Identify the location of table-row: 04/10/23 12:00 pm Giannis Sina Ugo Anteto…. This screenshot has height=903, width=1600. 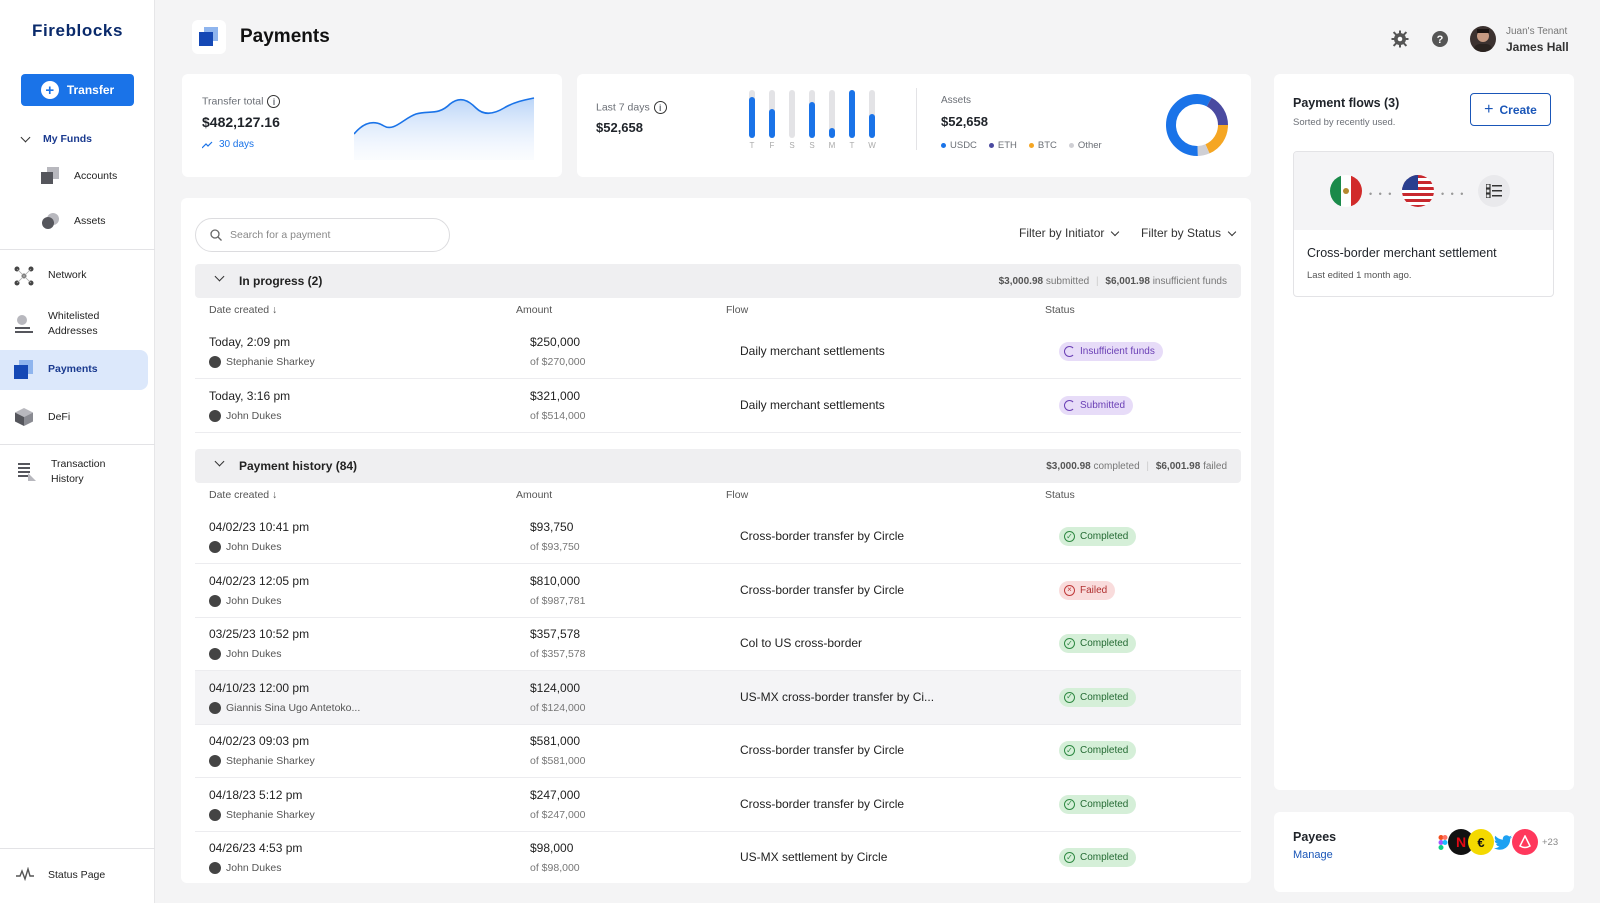
(718, 697).